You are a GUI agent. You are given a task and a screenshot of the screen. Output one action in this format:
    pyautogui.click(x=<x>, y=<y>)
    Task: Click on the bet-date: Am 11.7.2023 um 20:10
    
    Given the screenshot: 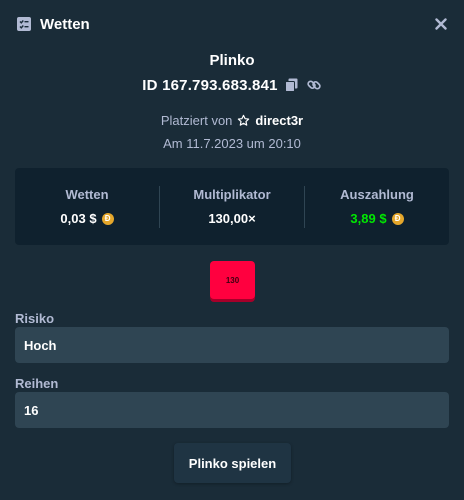 What is the action you would take?
    pyautogui.click(x=232, y=143)
    